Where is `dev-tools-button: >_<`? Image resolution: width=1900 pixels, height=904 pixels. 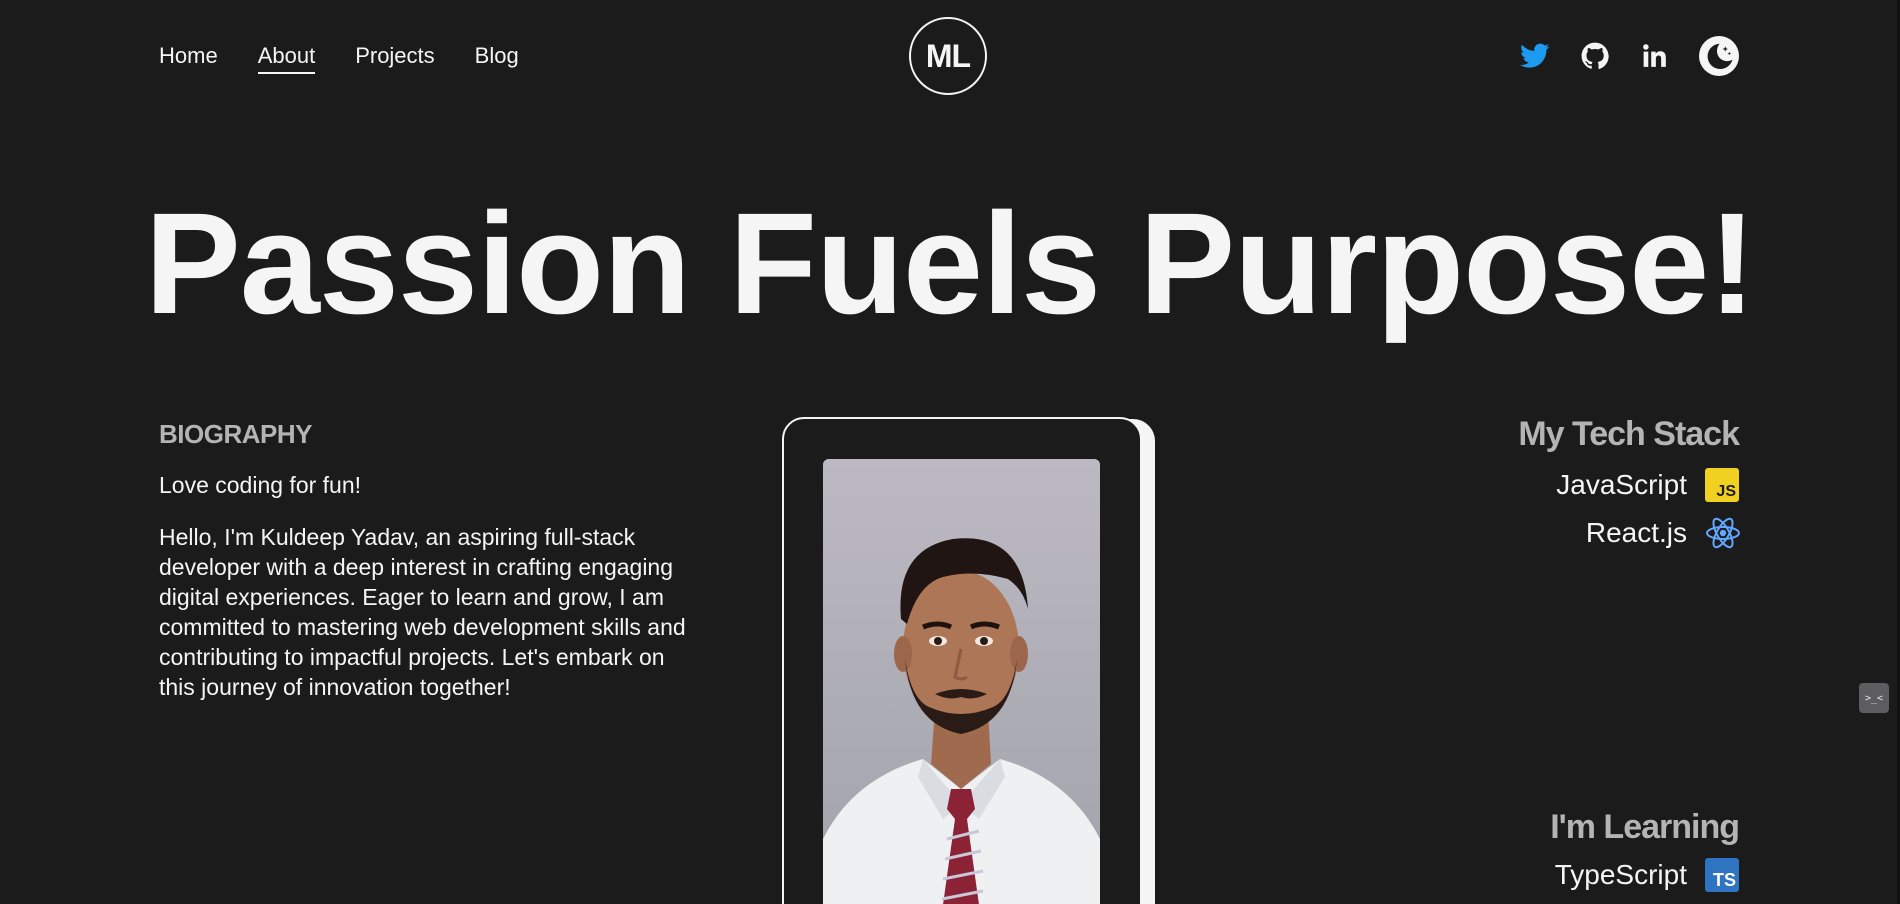 dev-tools-button: >_< is located at coordinates (1874, 698).